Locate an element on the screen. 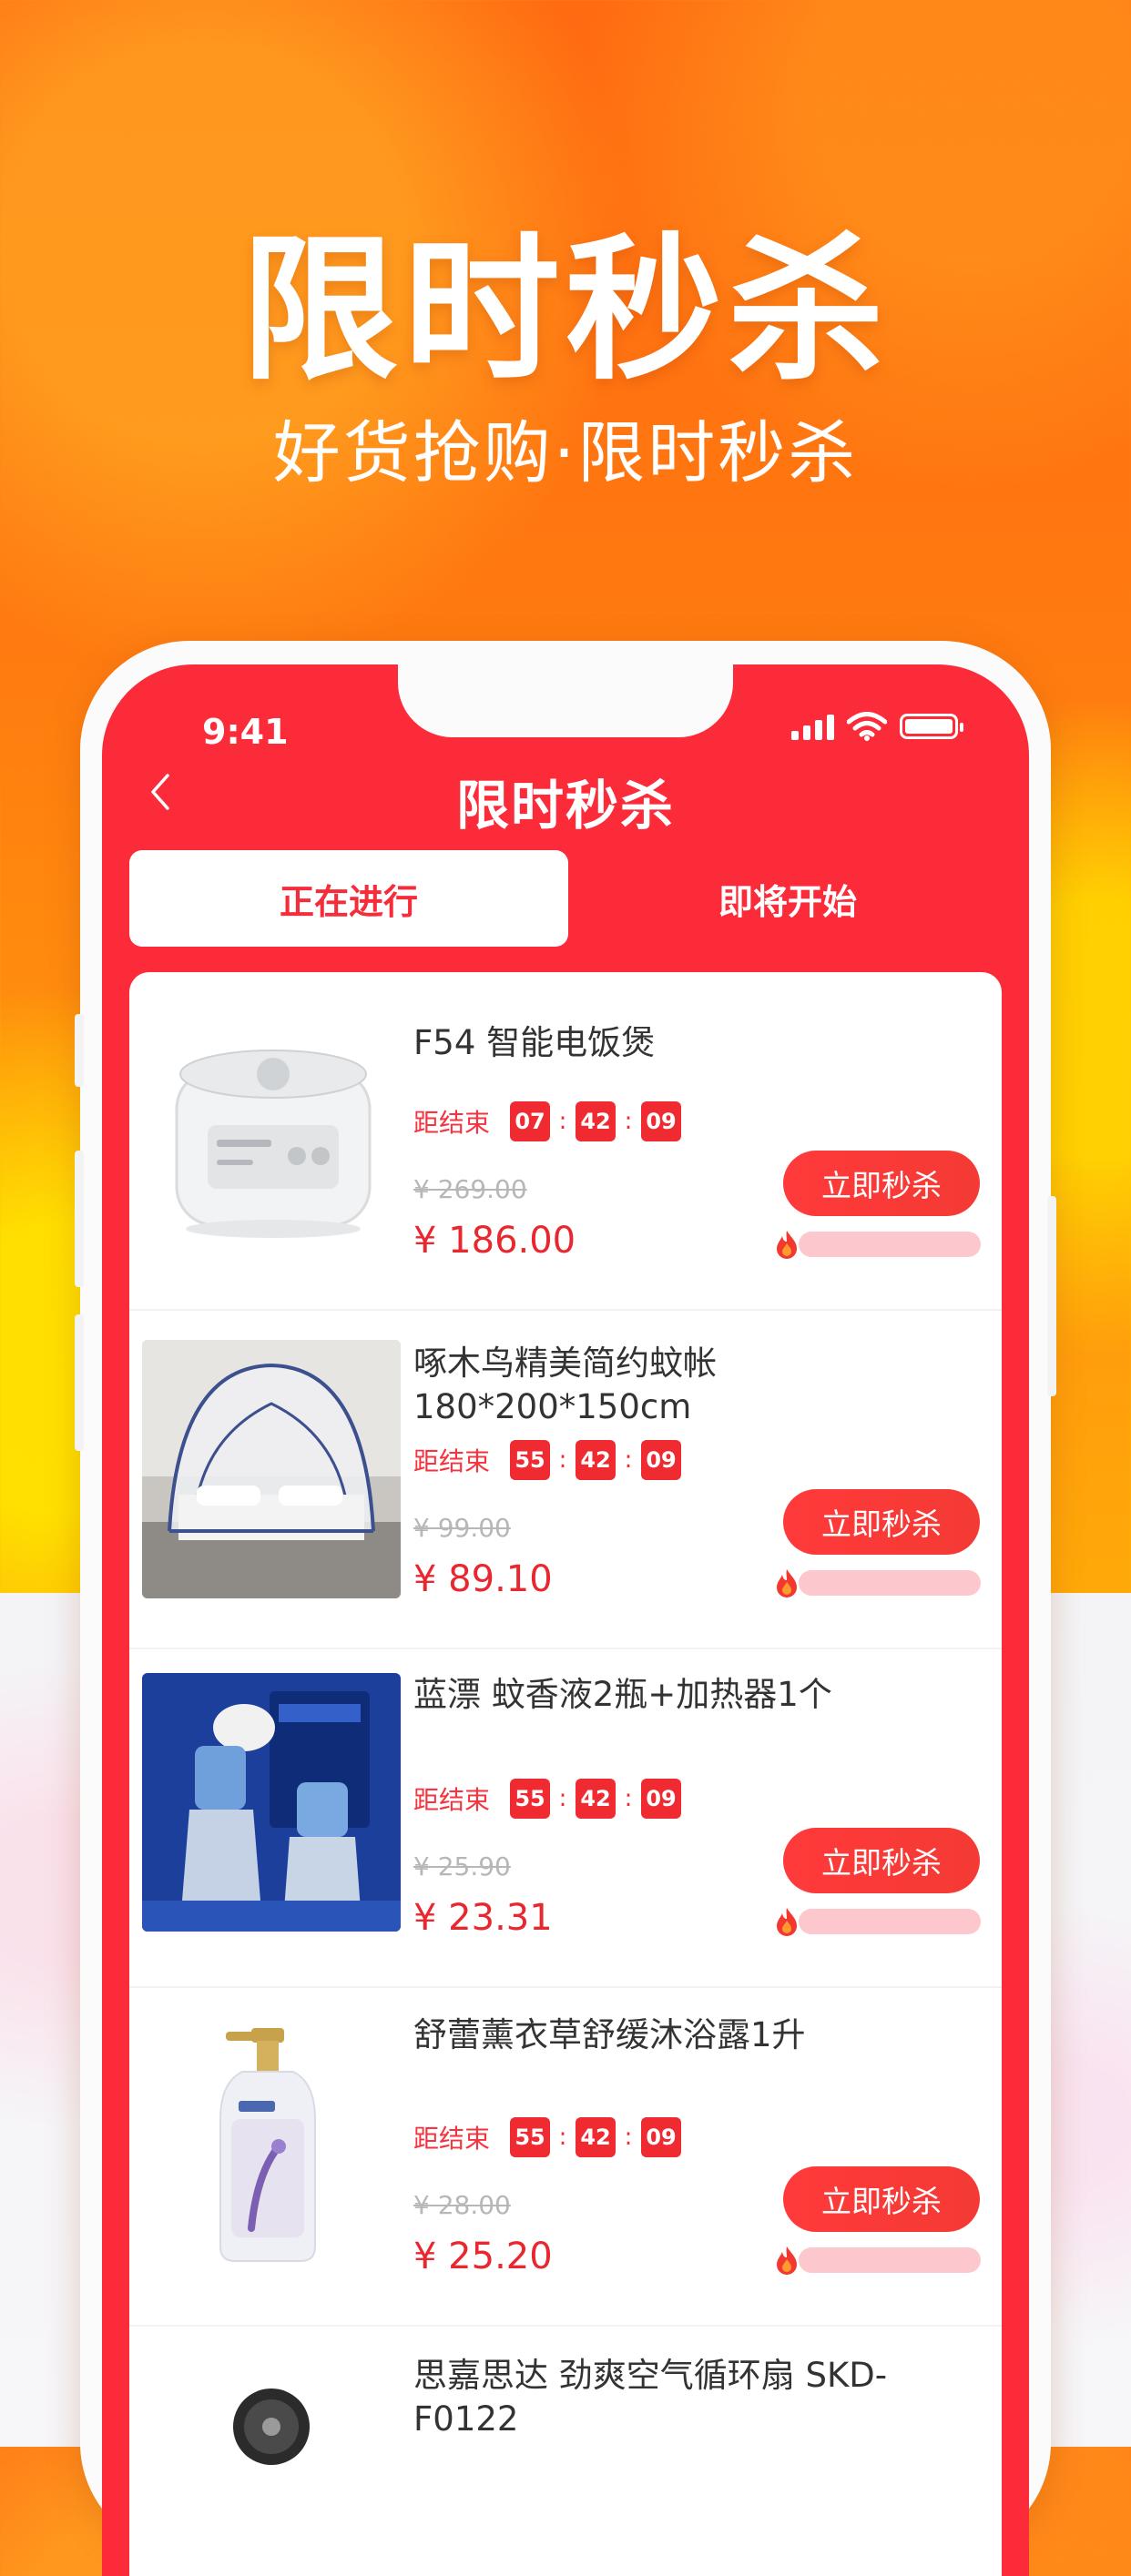 The width and height of the screenshot is (1131, 2576). phone-notch is located at coordinates (566, 700).